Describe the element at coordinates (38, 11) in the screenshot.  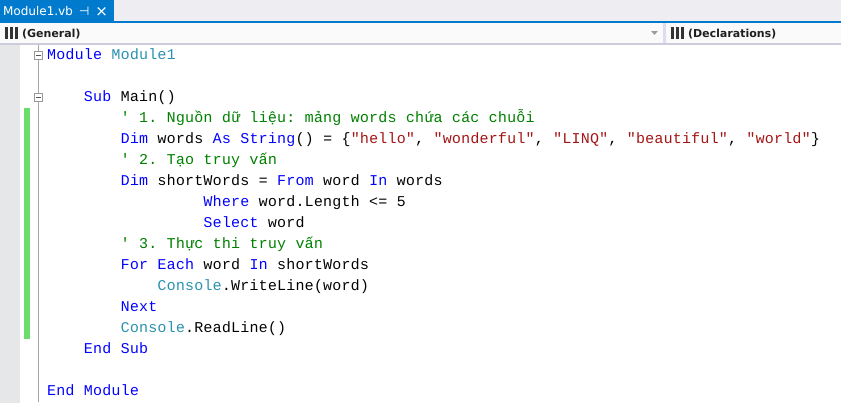
I see `tab-title: Module1.vb` at that location.